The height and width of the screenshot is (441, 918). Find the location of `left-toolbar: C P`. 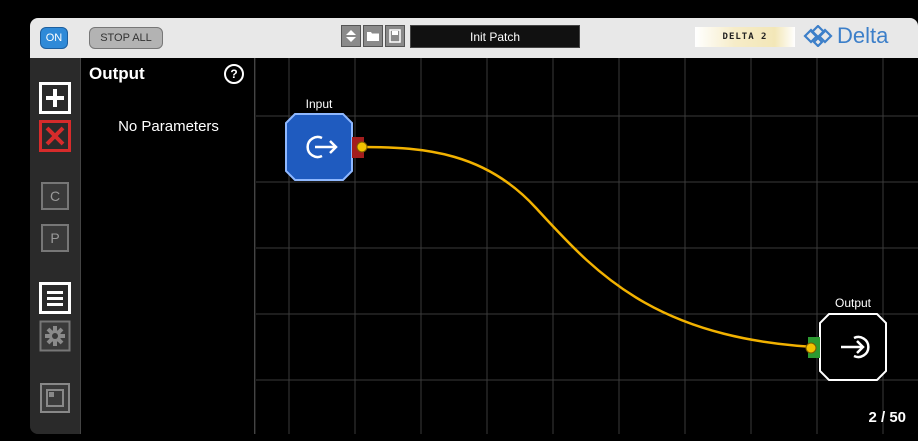

left-toolbar: C P is located at coordinates (55, 246).